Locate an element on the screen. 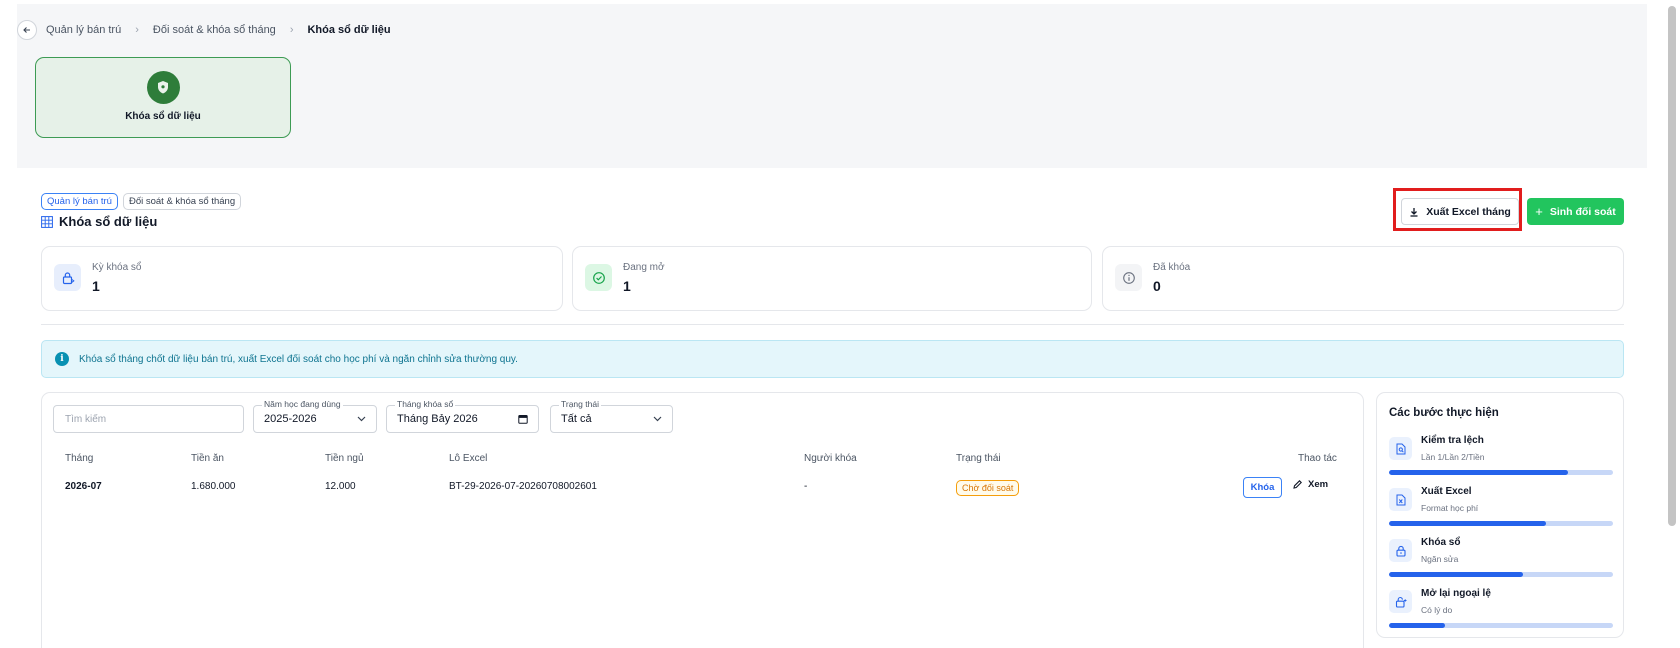 The image size is (1680, 648). search-input is located at coordinates (148, 419).